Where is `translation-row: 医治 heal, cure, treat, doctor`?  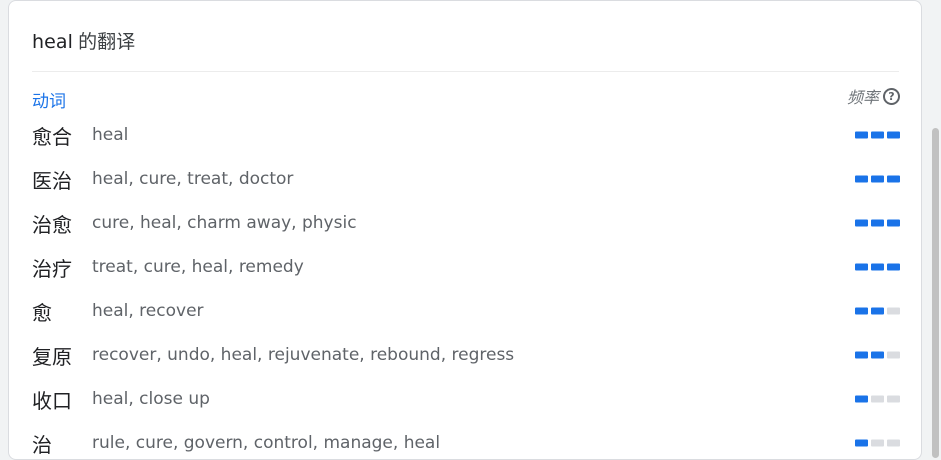 translation-row: 医治 heal, cure, treat, doctor is located at coordinates (466, 179).